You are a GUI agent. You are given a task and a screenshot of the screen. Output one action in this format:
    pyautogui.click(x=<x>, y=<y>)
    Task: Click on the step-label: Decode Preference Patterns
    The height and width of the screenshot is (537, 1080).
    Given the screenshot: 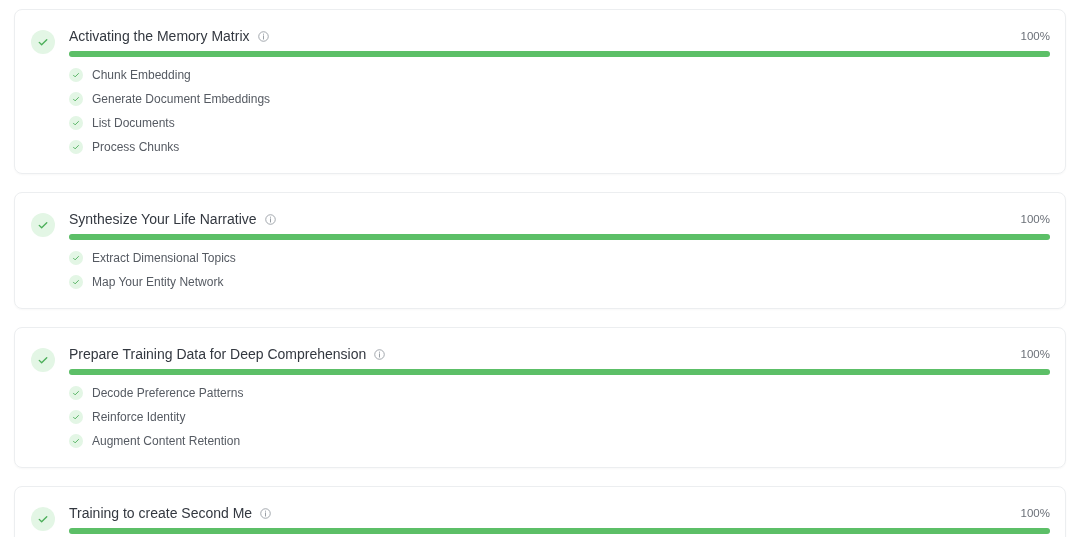 What is the action you would take?
    pyautogui.click(x=168, y=393)
    